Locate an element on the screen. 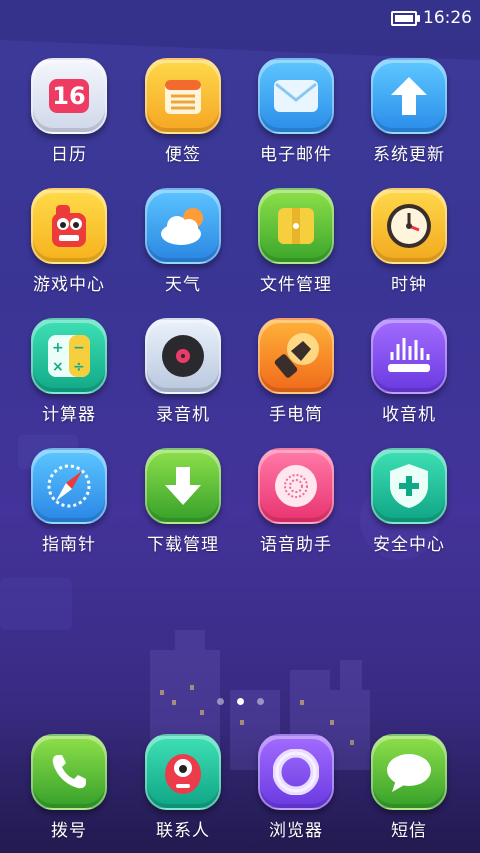 The height and width of the screenshot is (853, 480). battery-icon is located at coordinates (405, 18).